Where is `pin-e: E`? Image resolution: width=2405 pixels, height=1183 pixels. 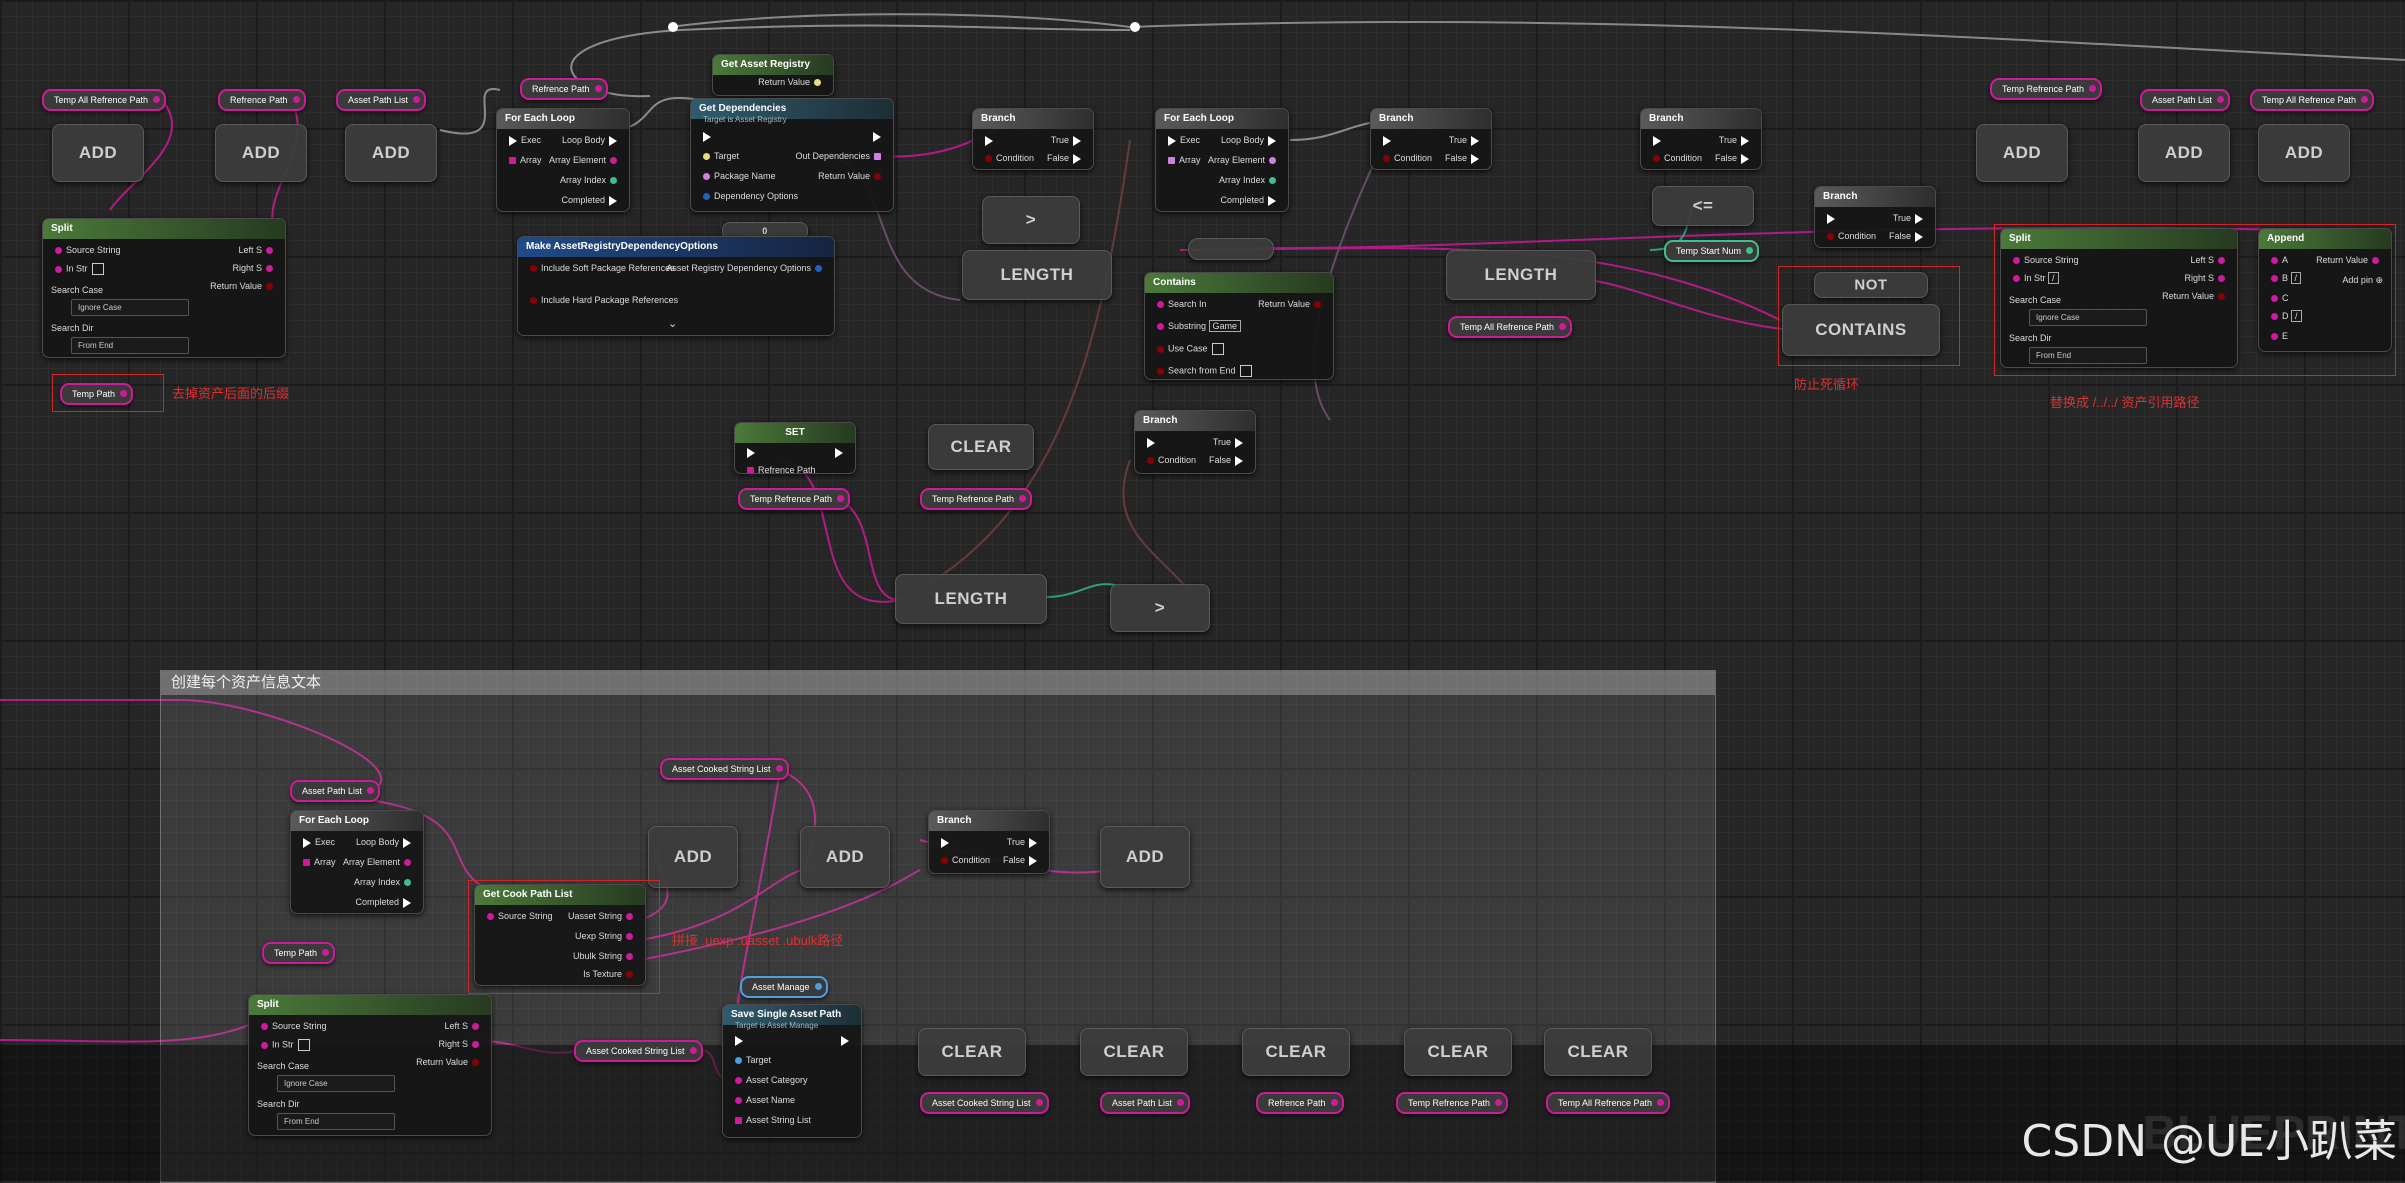
pin-e: E is located at coordinates (2277, 336).